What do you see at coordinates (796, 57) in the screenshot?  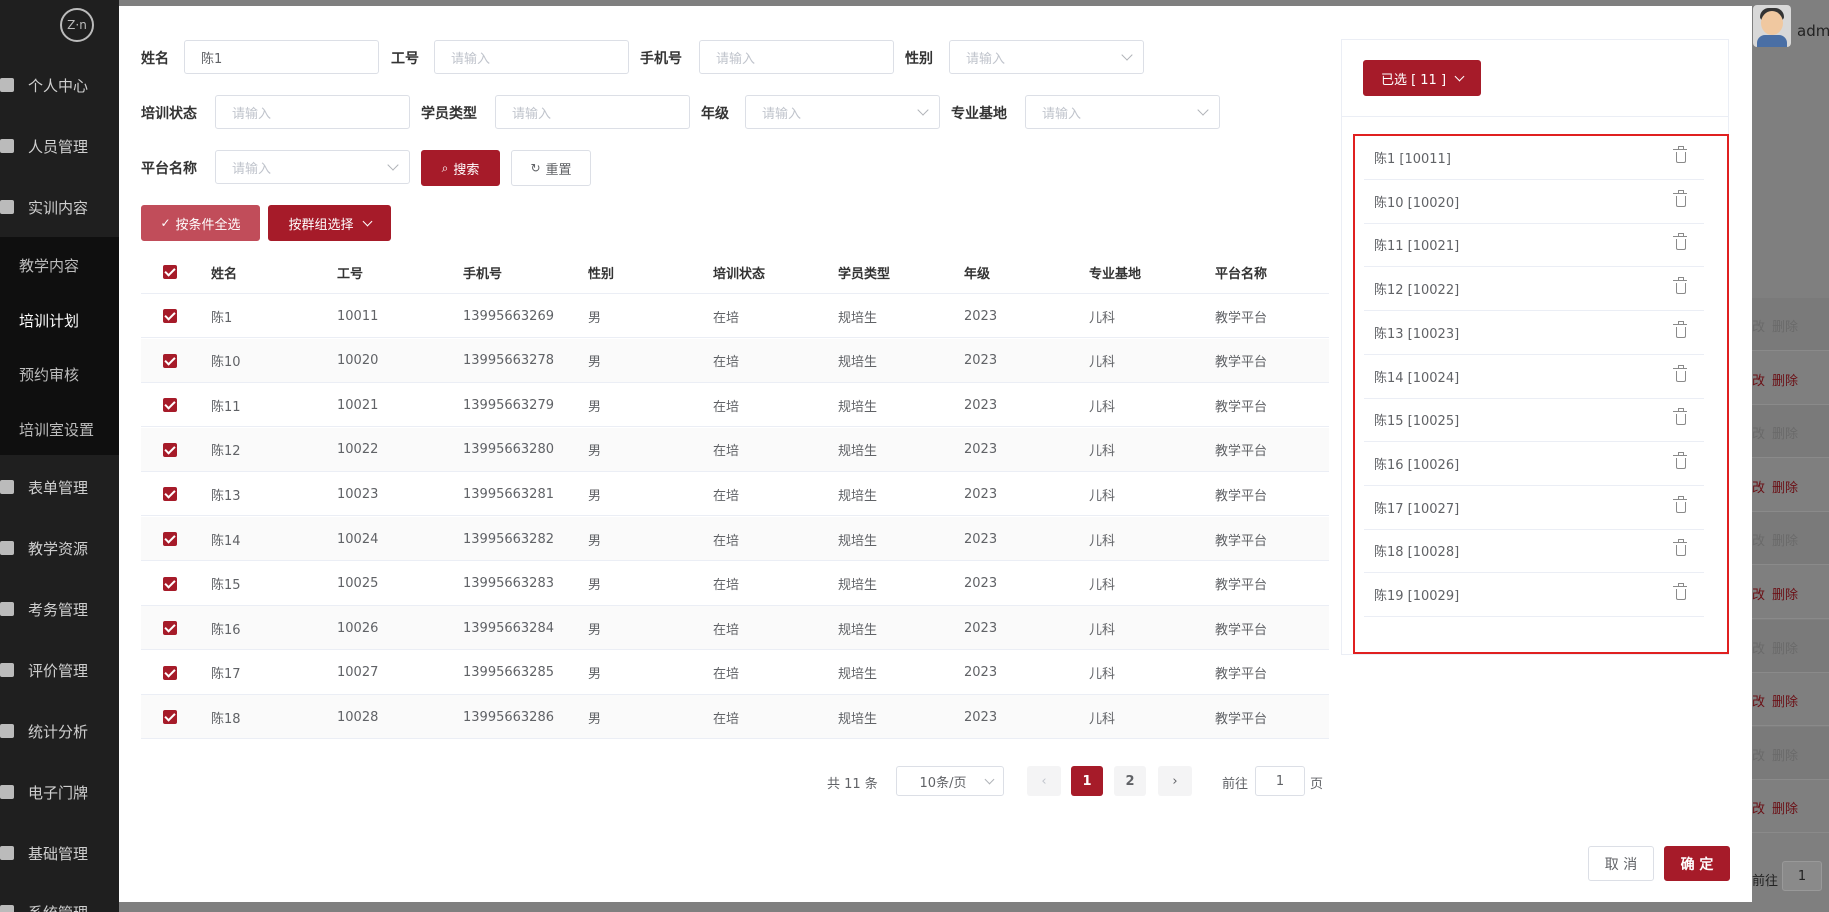 I see `phone-input: 请输入` at bounding box center [796, 57].